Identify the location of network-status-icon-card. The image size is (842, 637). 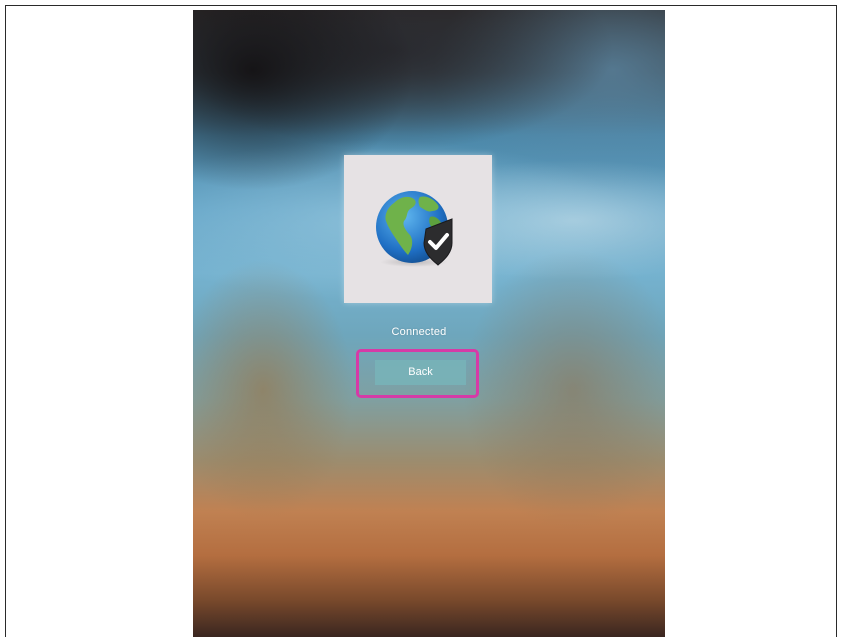
(418, 229).